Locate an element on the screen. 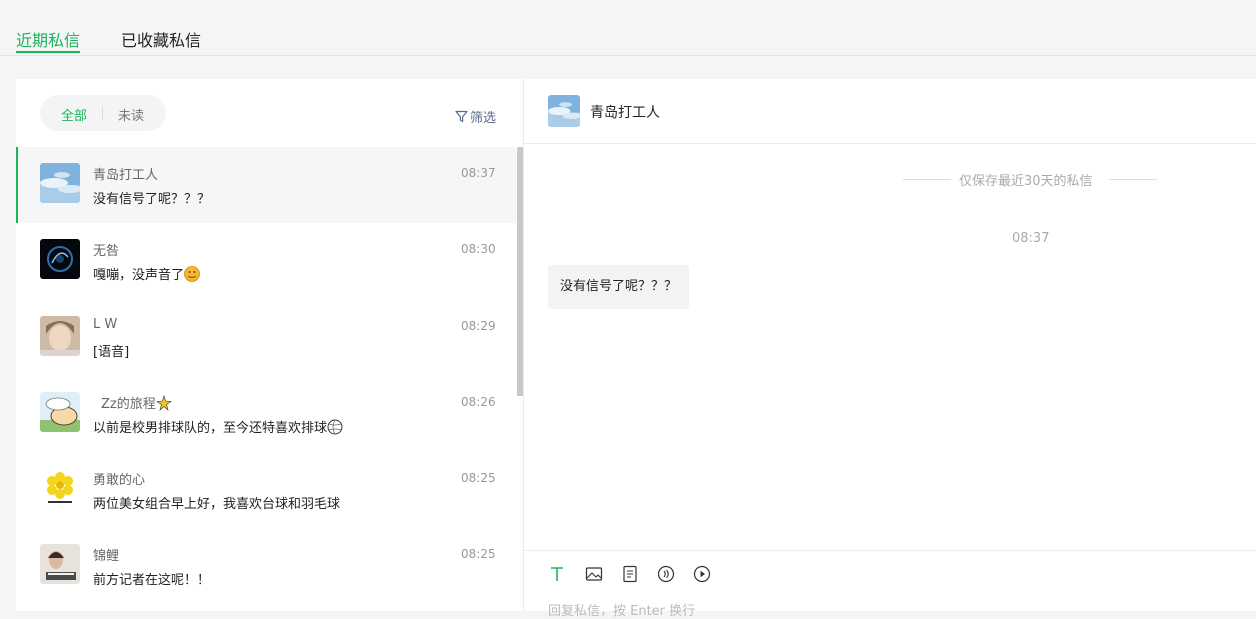 The height and width of the screenshot is (619, 1256). message-preview: [语音] is located at coordinates (111, 352).